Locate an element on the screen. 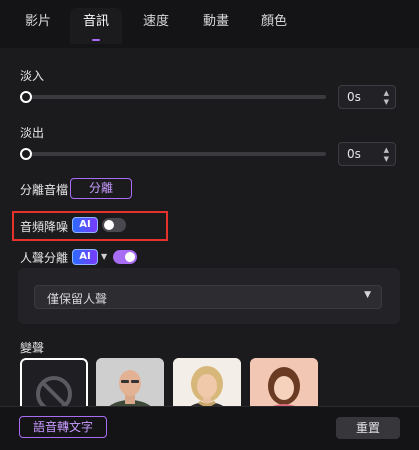 This screenshot has width=419, height=450. tab-color: 顏色 is located at coordinates (274, 26).